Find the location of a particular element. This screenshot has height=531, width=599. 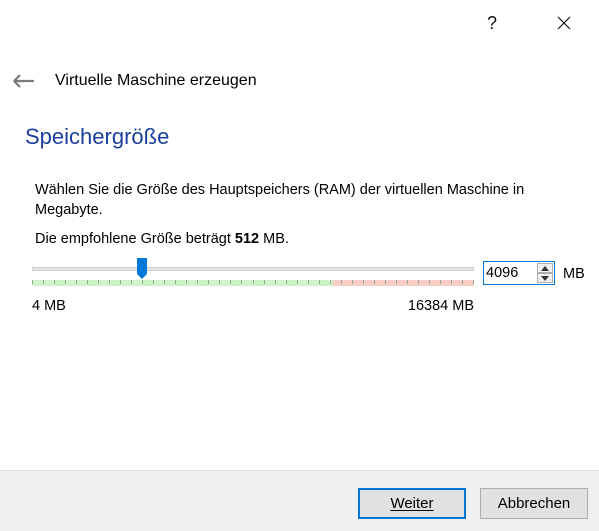

chevron-up-icon is located at coordinates (545, 268).